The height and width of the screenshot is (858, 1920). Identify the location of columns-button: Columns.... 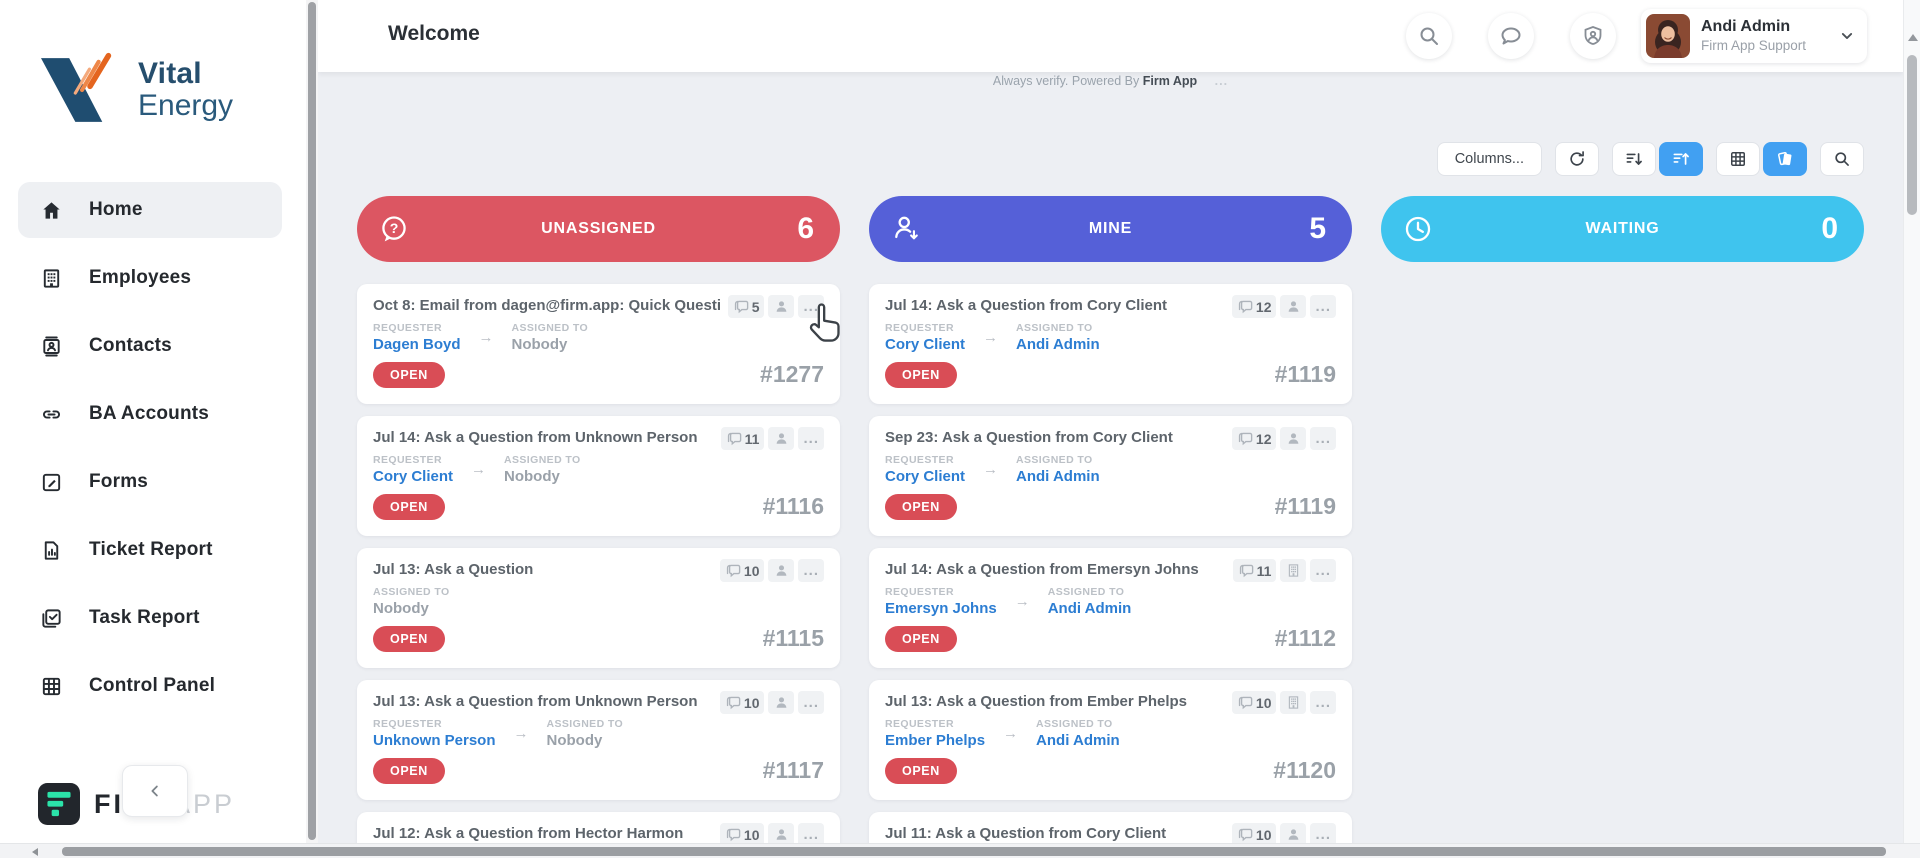
(1489, 159).